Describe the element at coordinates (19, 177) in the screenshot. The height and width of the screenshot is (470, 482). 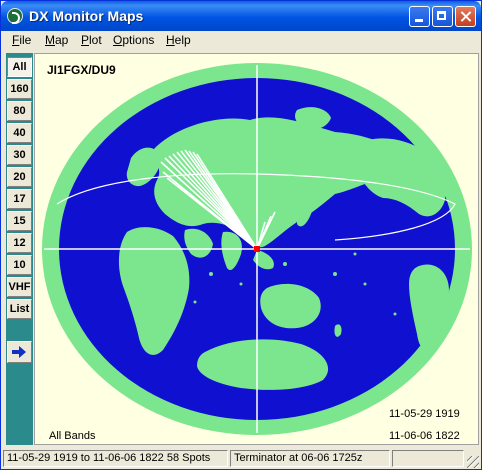
I see `band-button-20: 20` at that location.